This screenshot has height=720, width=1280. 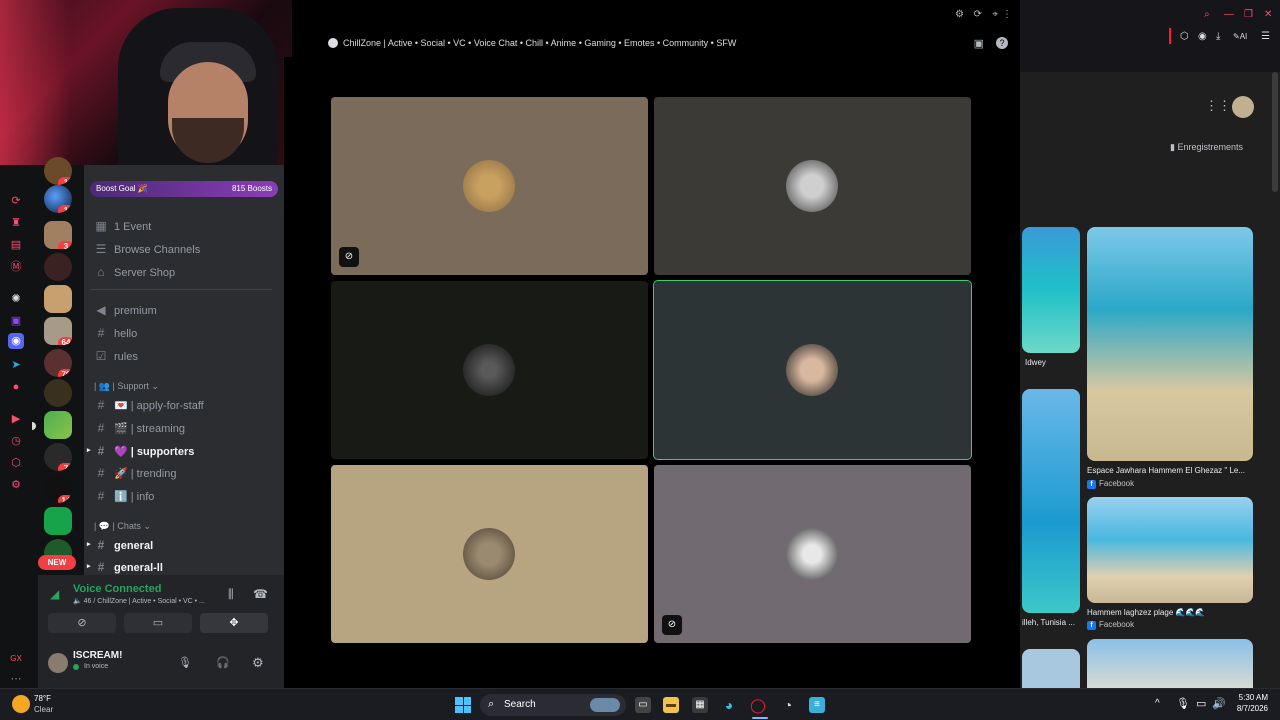 I want to click on extensions-icon: ⬡, so click(x=1184, y=36).